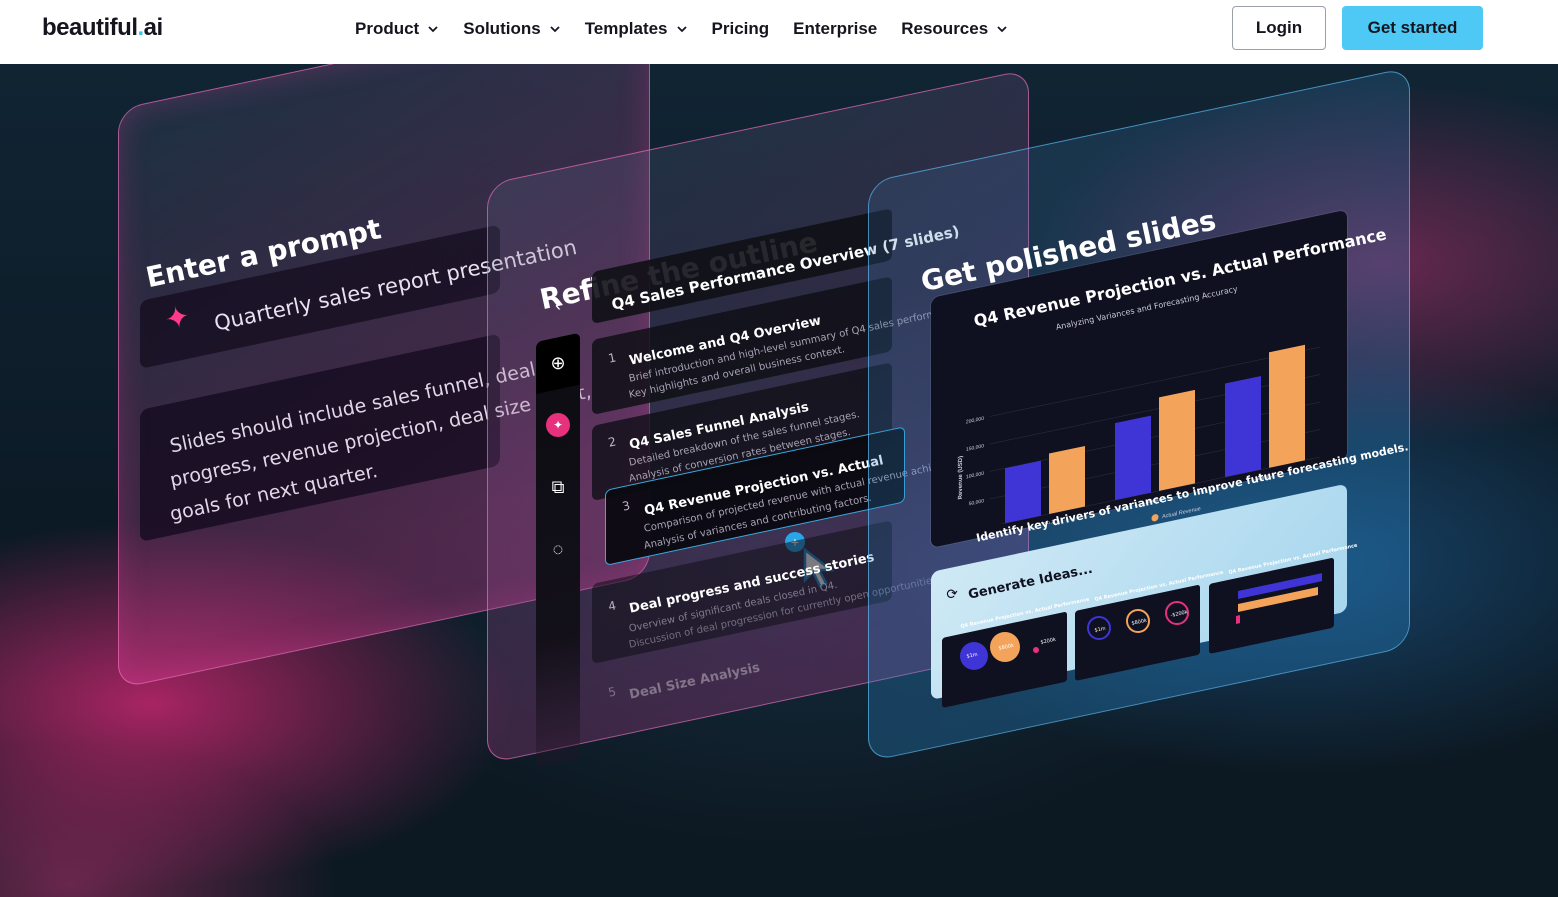 The height and width of the screenshot is (897, 1558). What do you see at coordinates (1412, 28) in the screenshot?
I see `get-started-button: Get started` at bounding box center [1412, 28].